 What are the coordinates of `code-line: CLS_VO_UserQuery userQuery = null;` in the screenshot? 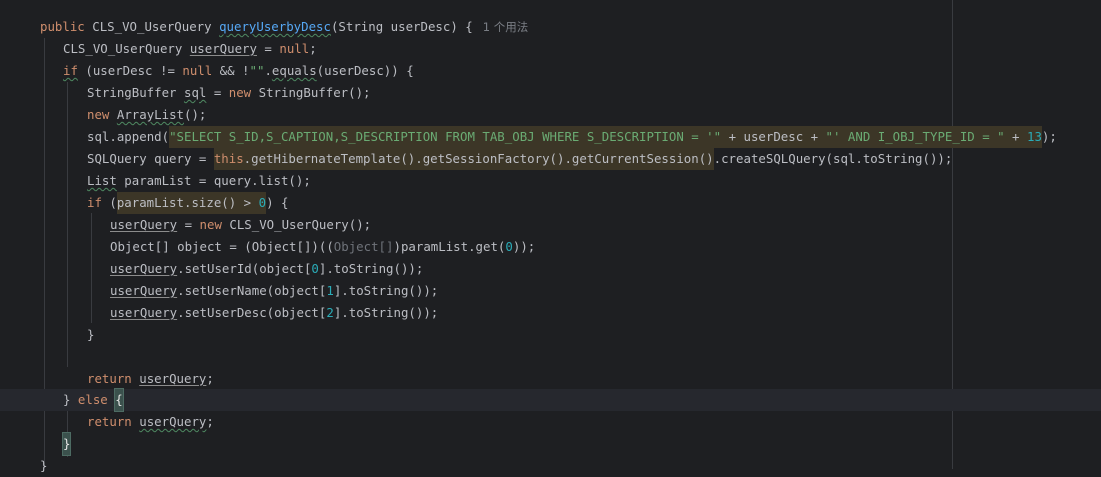 It's located at (190, 49).